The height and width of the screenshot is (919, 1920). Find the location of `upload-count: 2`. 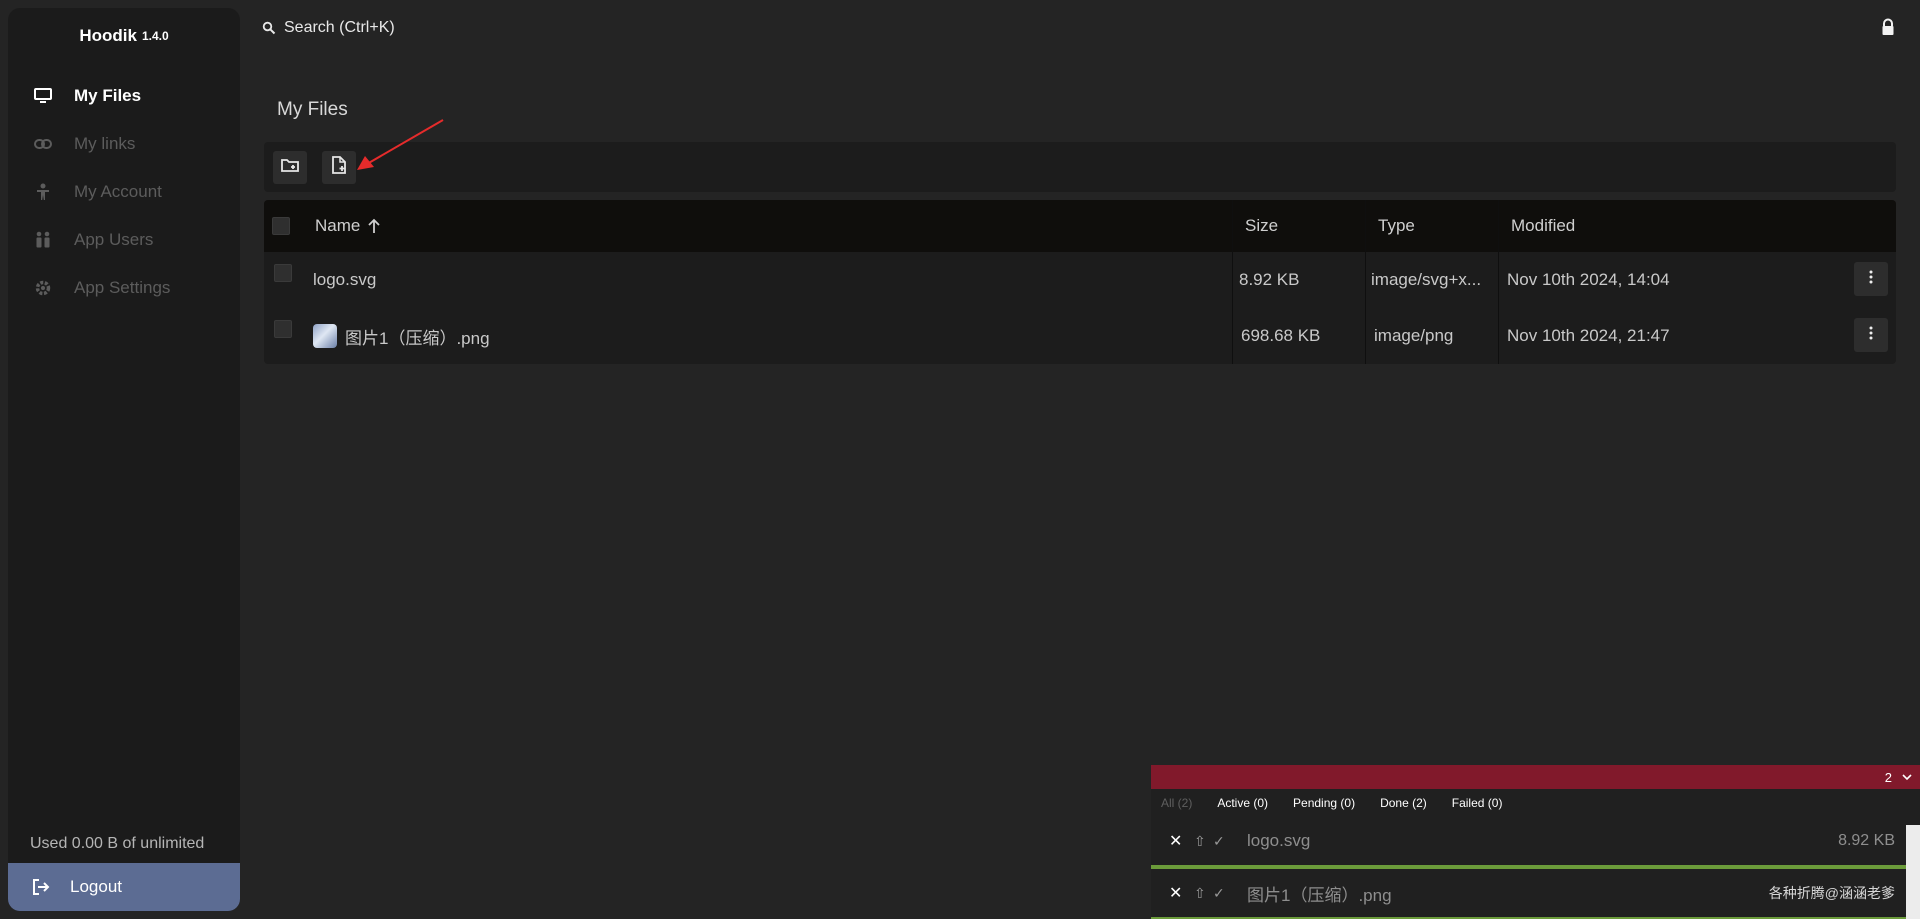

upload-count: 2 is located at coordinates (1888, 777).